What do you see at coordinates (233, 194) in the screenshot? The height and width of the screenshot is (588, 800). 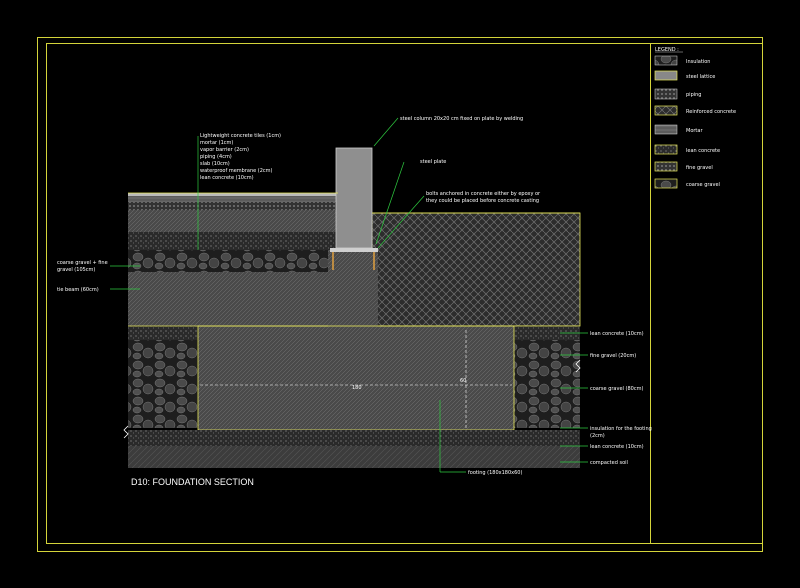 I see `tiles-layer` at bounding box center [233, 194].